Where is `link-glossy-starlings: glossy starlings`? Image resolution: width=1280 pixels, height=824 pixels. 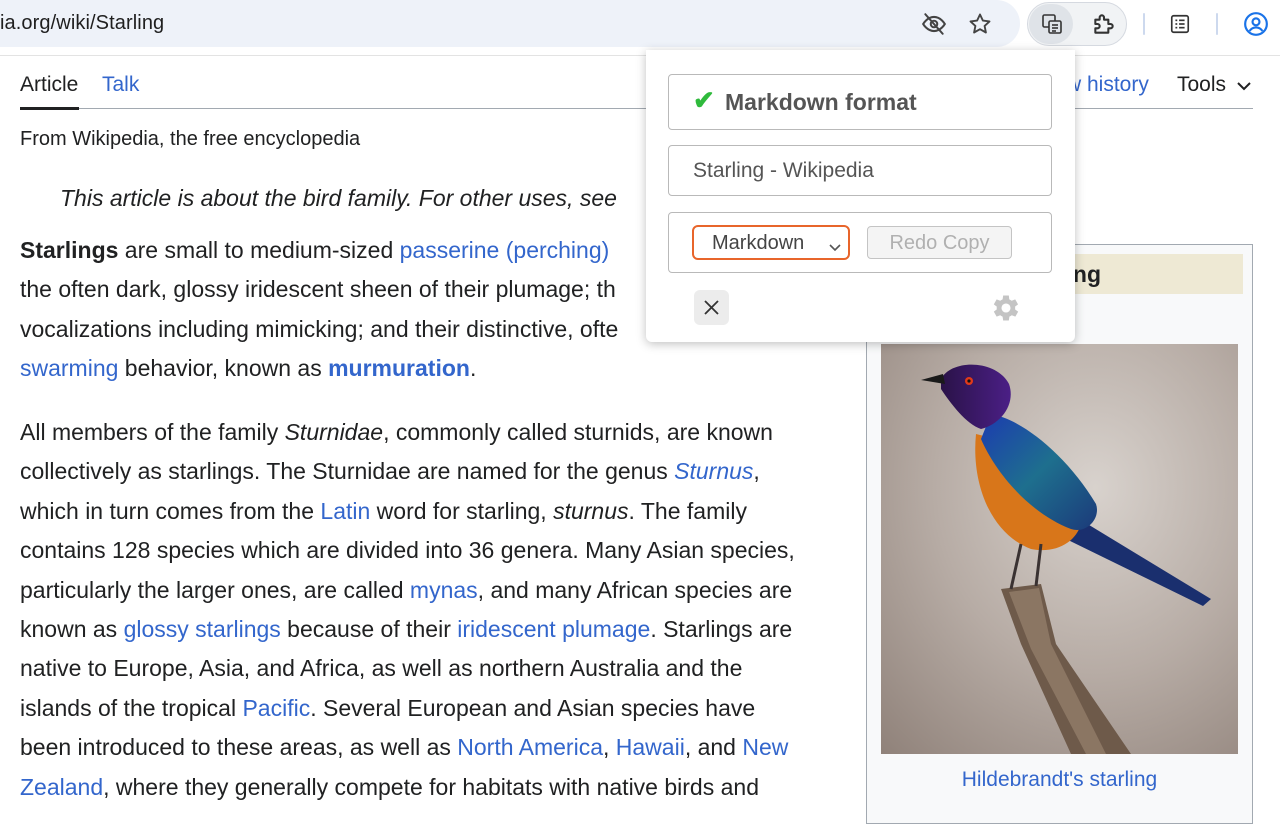 link-glossy-starlings: glossy starlings is located at coordinates (202, 629).